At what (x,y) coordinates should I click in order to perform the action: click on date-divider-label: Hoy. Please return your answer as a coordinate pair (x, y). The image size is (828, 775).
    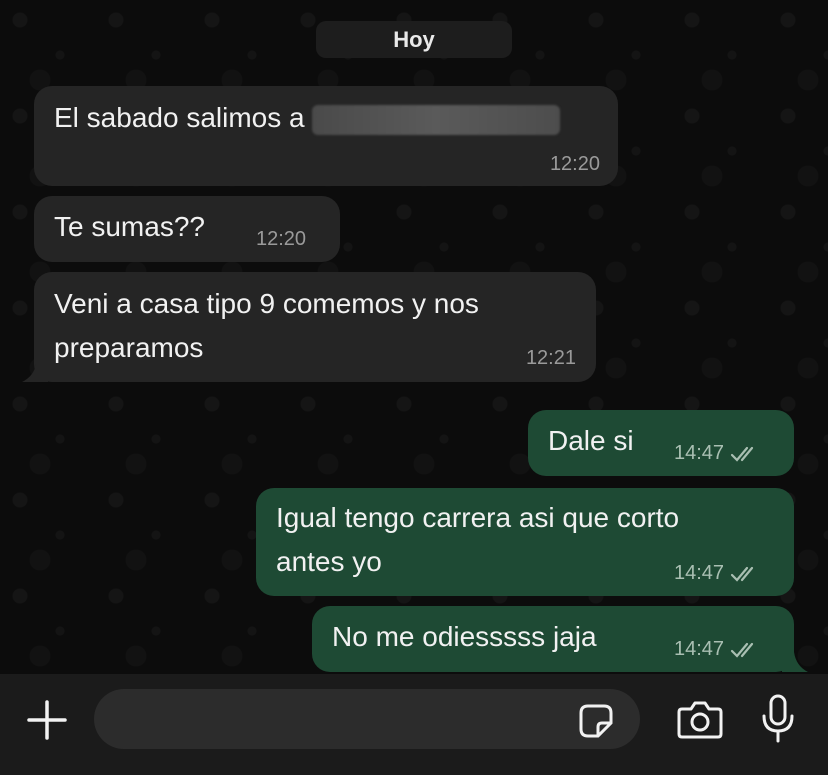
    Looking at the image, I should click on (414, 39).